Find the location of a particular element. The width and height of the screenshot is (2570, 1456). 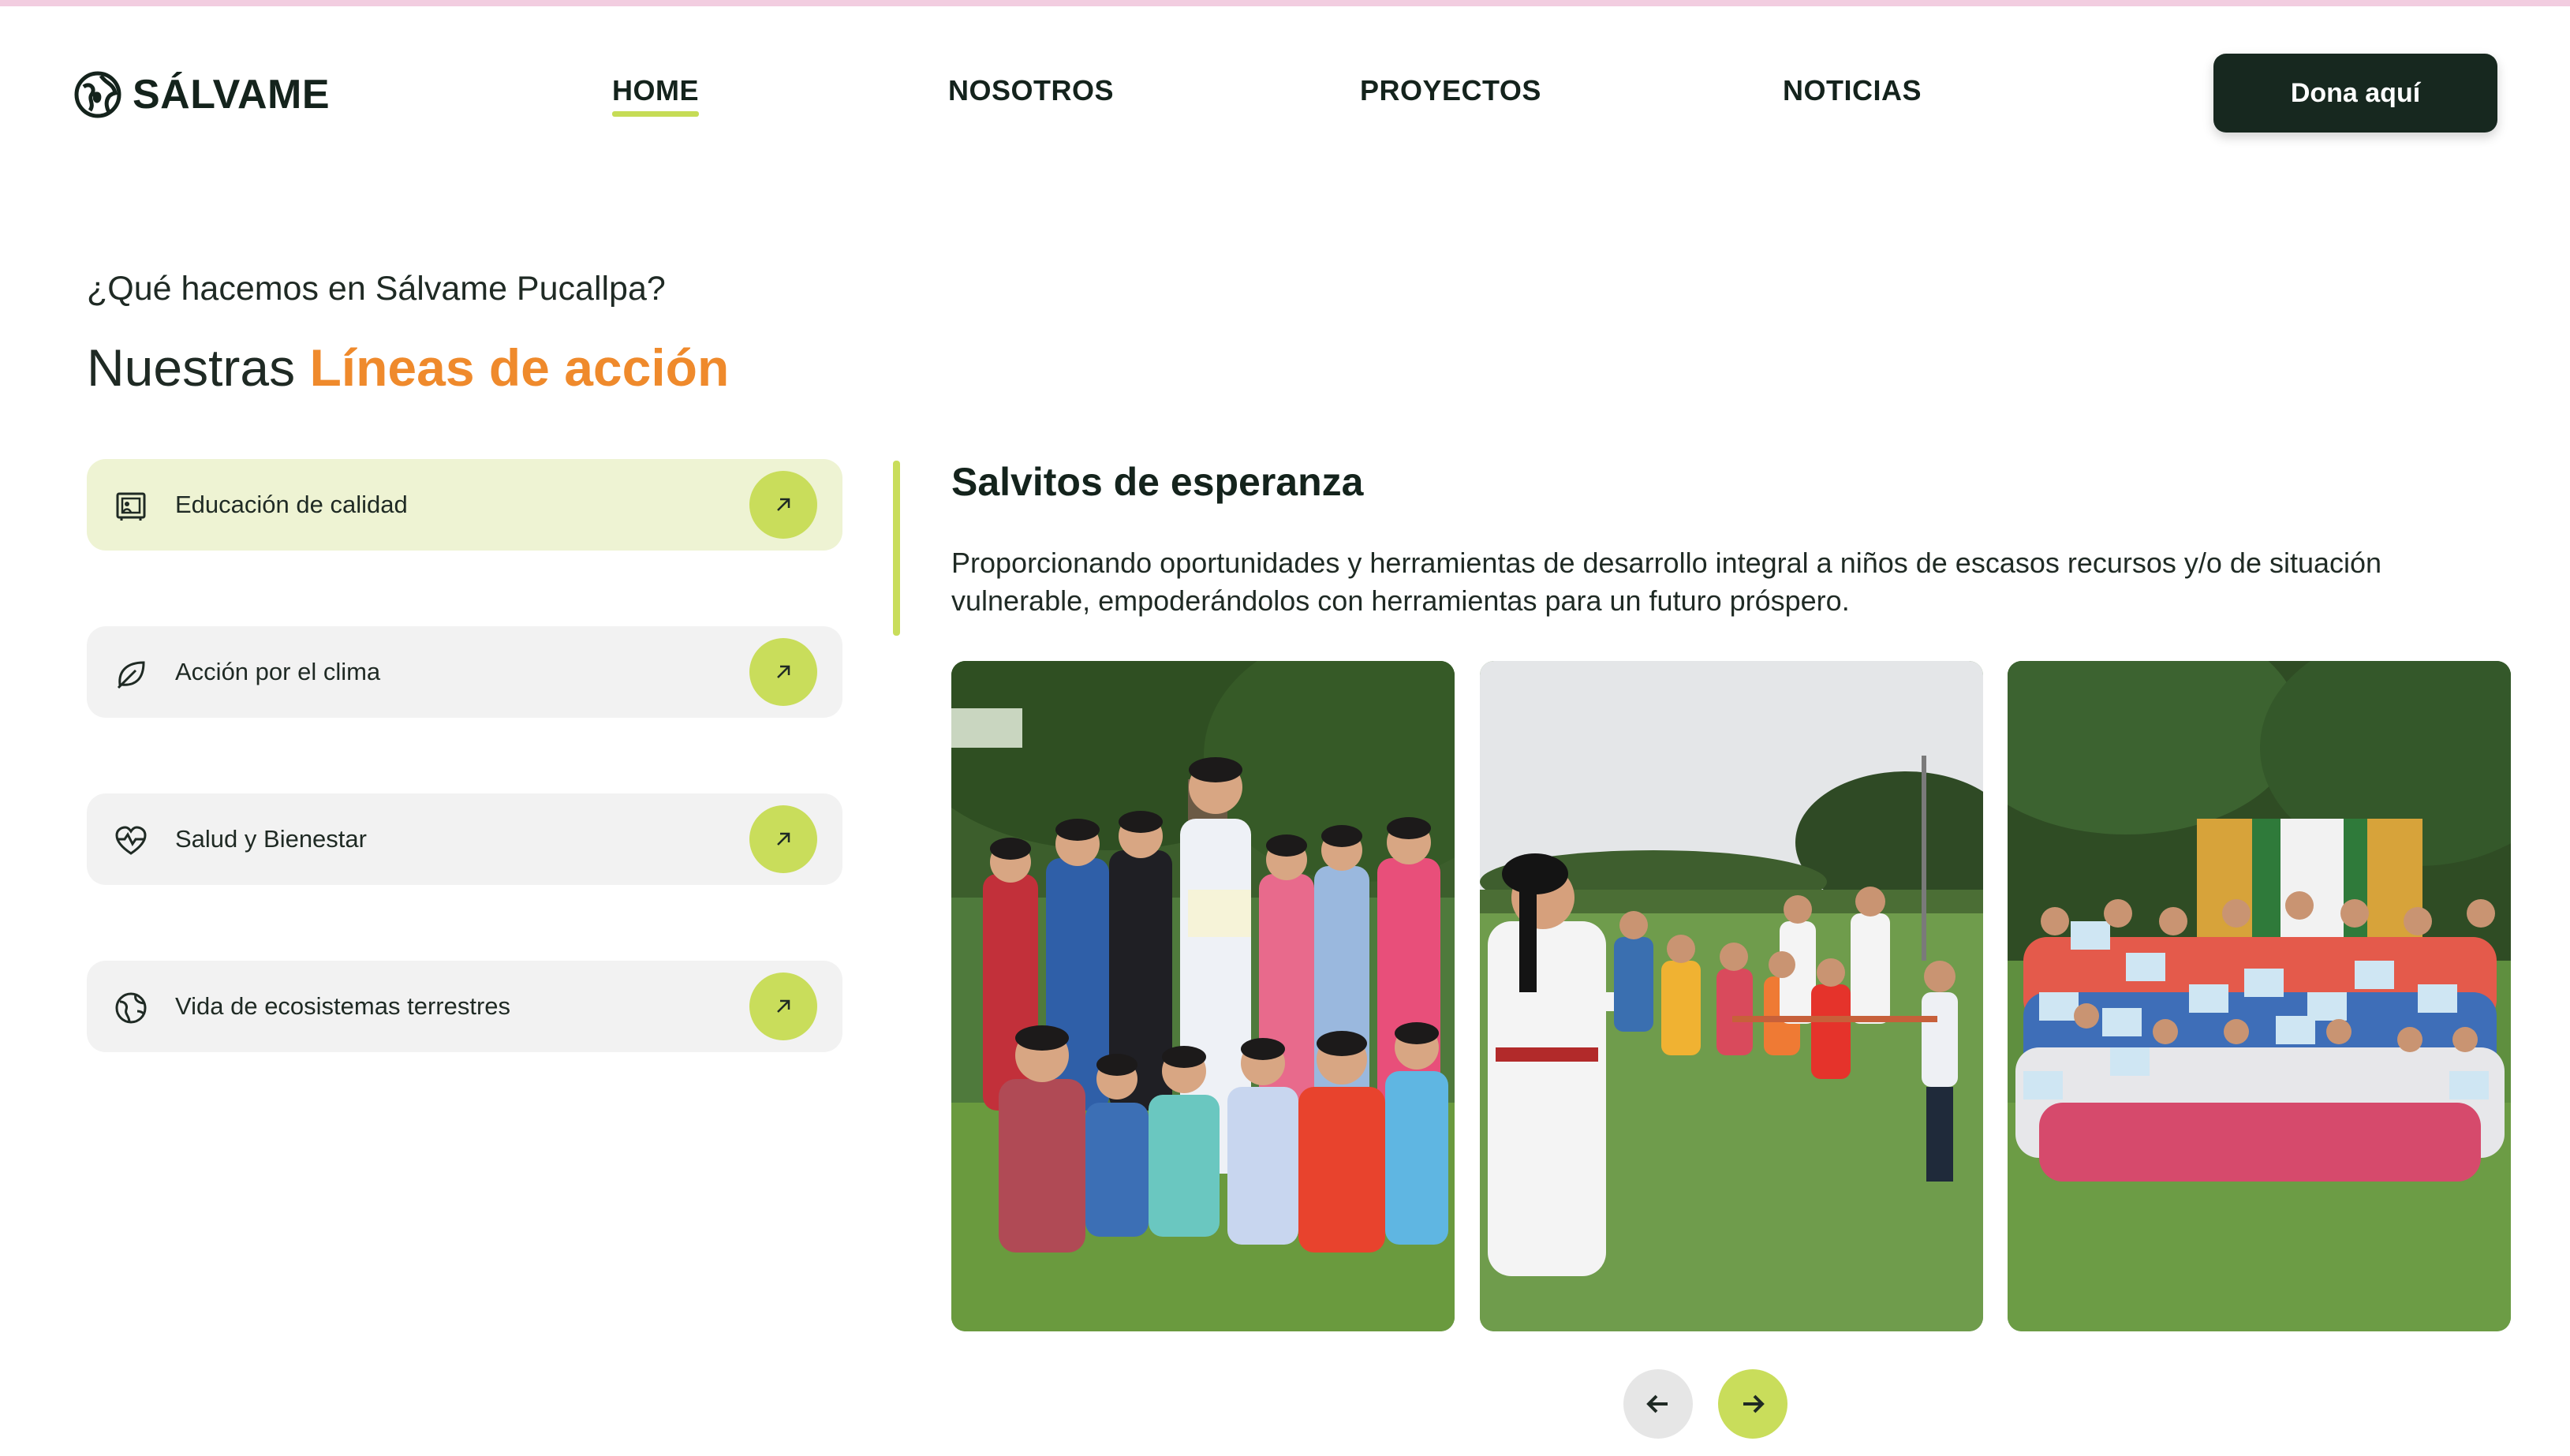

nav-proyectos: PROYECTOS is located at coordinates (1450, 90).